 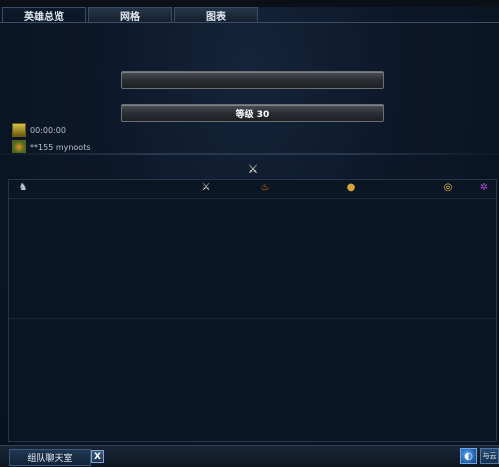 What do you see at coordinates (48, 130) in the screenshot?
I see `elapsed-time: 00:00:00` at bounding box center [48, 130].